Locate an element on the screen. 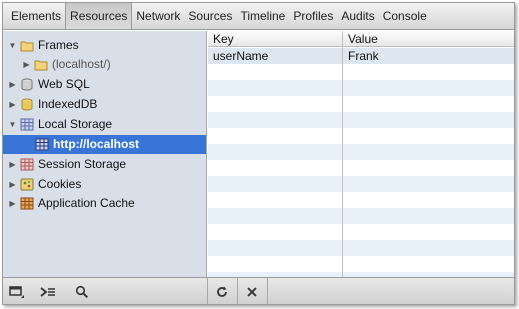 The image size is (519, 309). cookie-icon is located at coordinates (27, 184).